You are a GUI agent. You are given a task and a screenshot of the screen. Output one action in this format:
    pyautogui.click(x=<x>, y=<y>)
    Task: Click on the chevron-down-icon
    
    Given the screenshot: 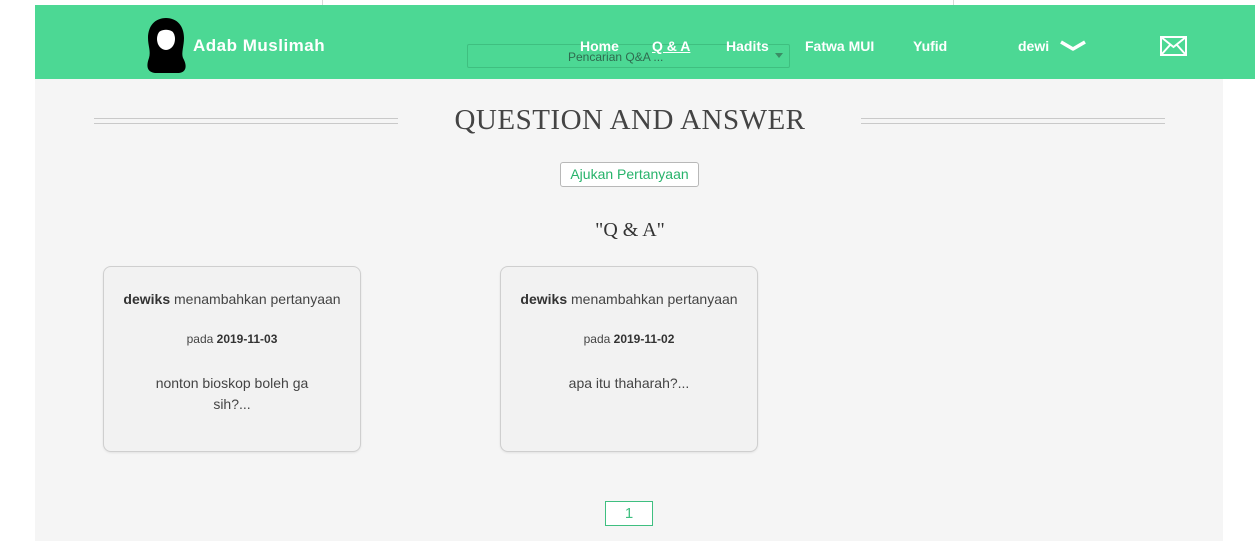 What is the action you would take?
    pyautogui.click(x=1073, y=46)
    